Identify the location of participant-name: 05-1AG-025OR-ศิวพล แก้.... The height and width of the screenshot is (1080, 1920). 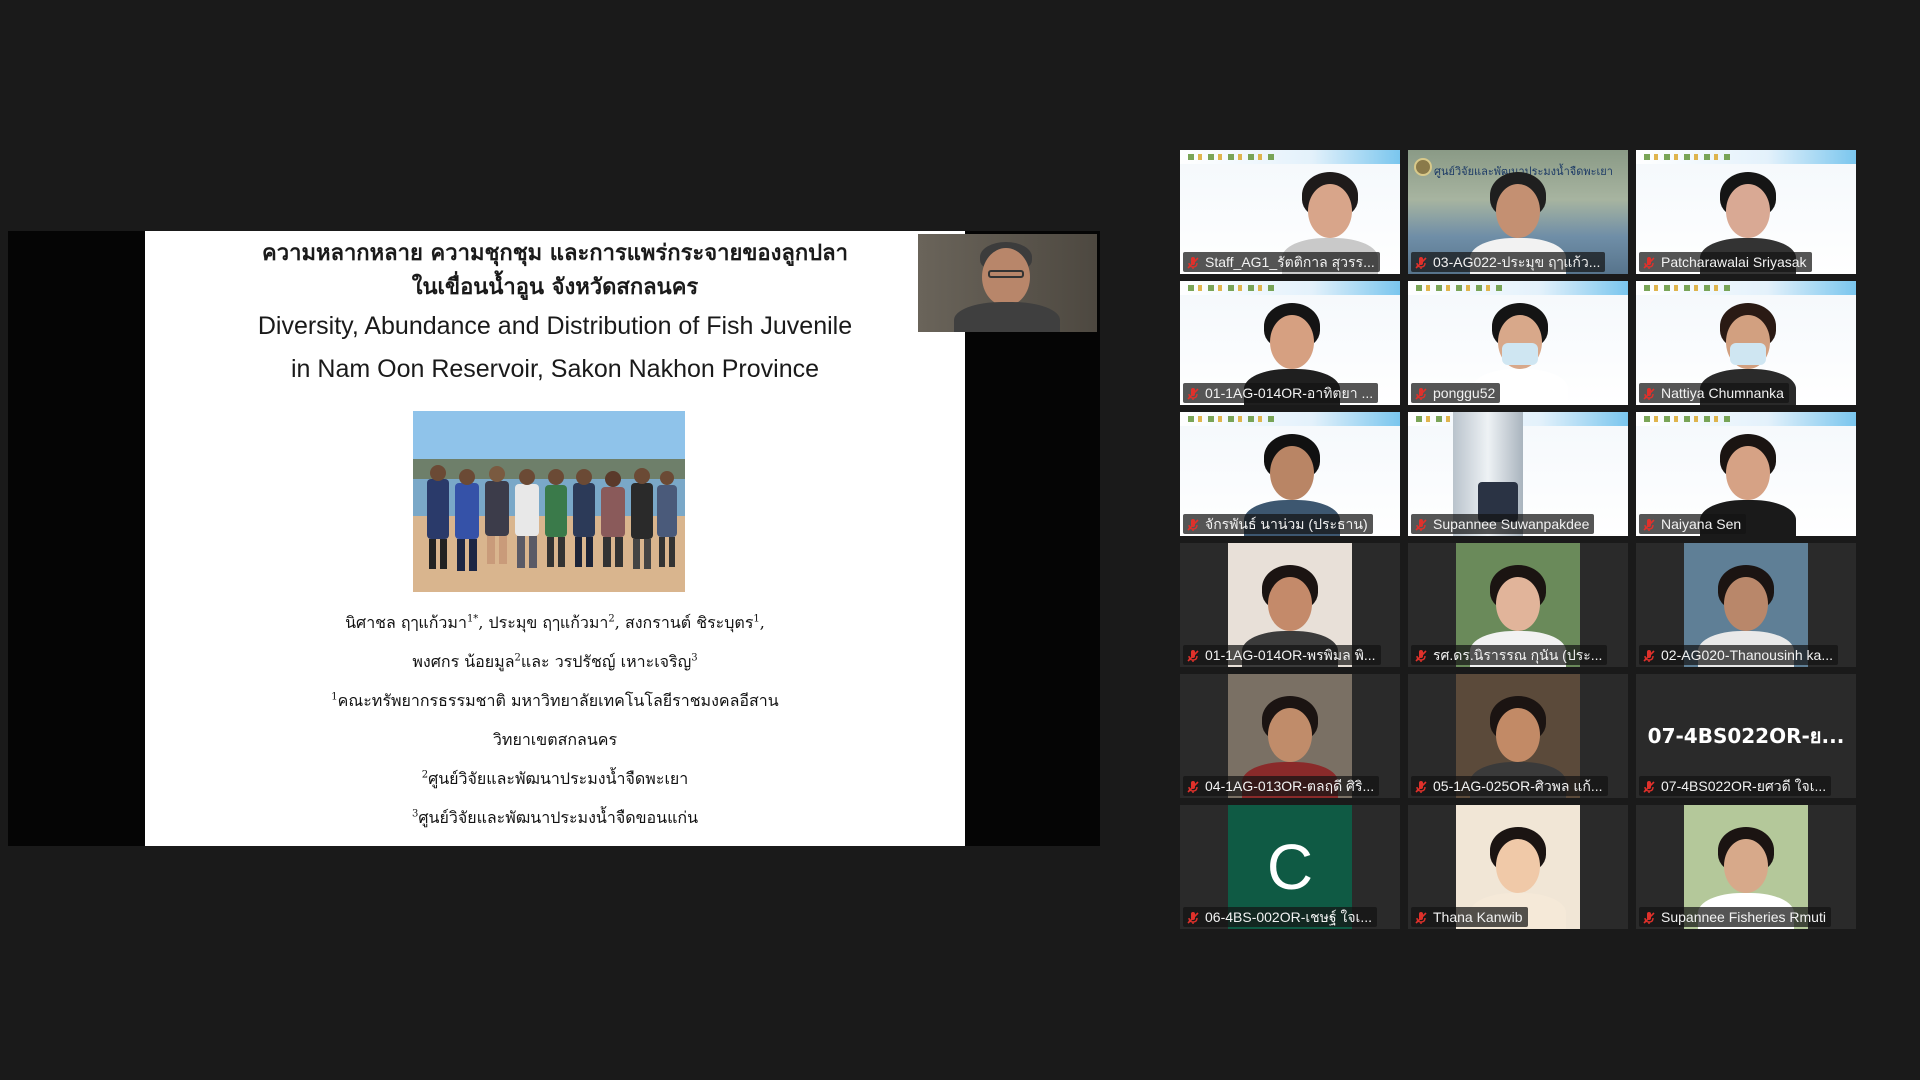
(1509, 786).